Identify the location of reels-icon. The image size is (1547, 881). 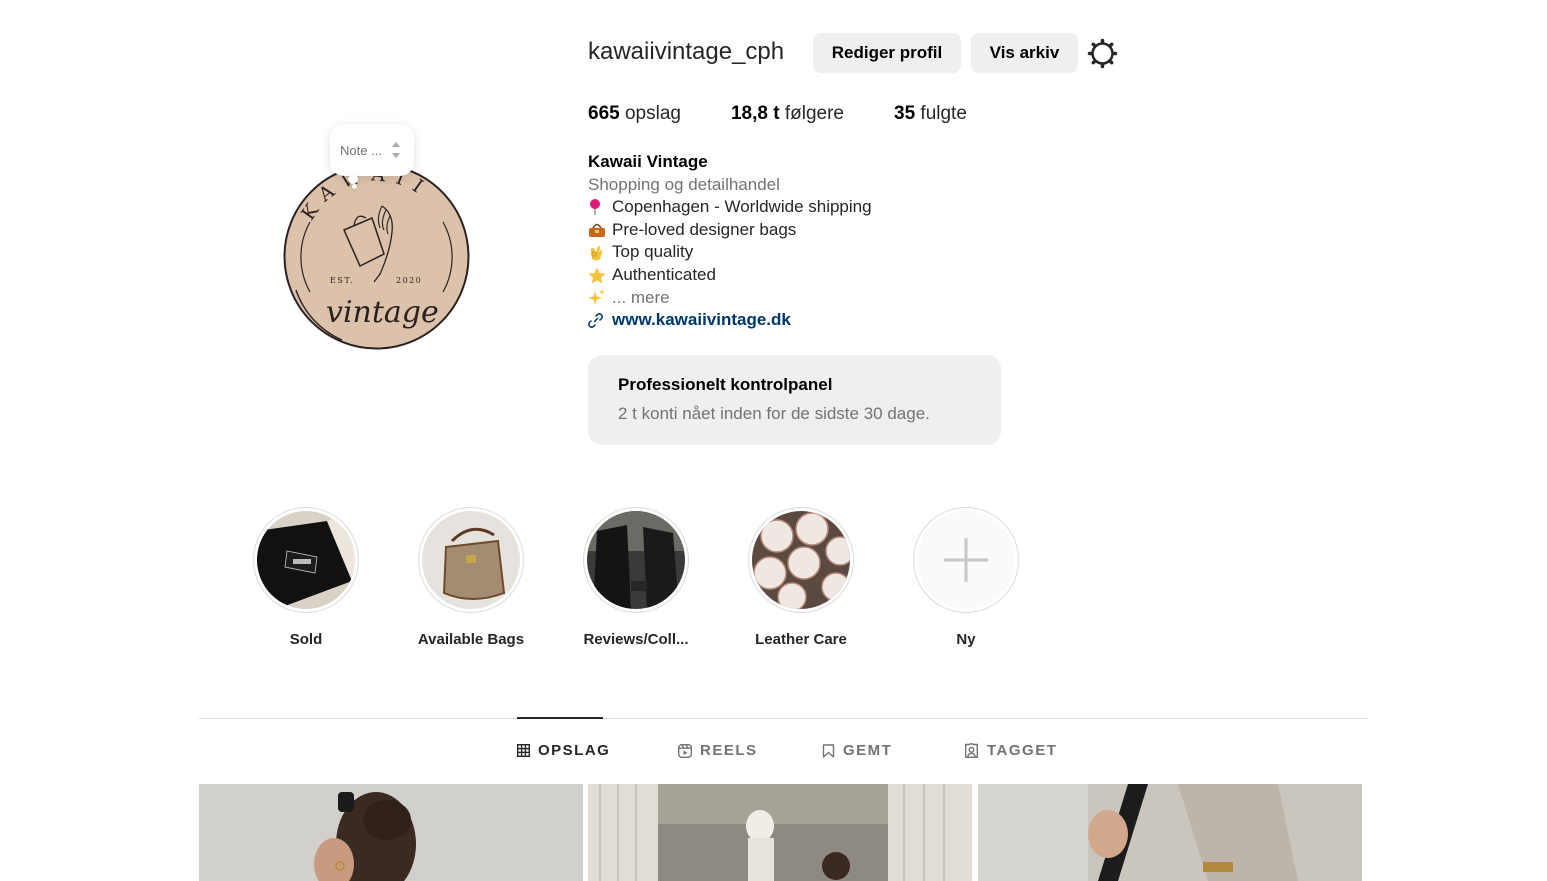
(685, 750).